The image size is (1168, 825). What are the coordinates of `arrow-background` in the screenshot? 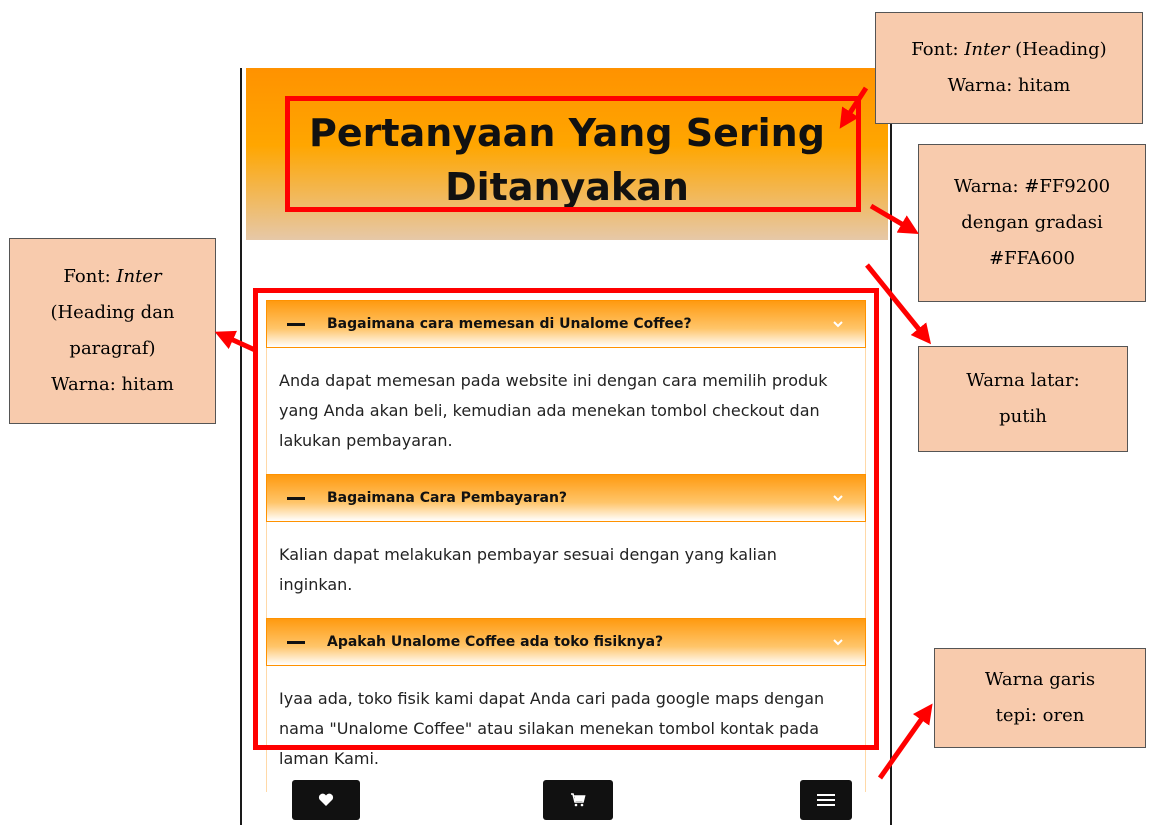 It's located at (898, 304).